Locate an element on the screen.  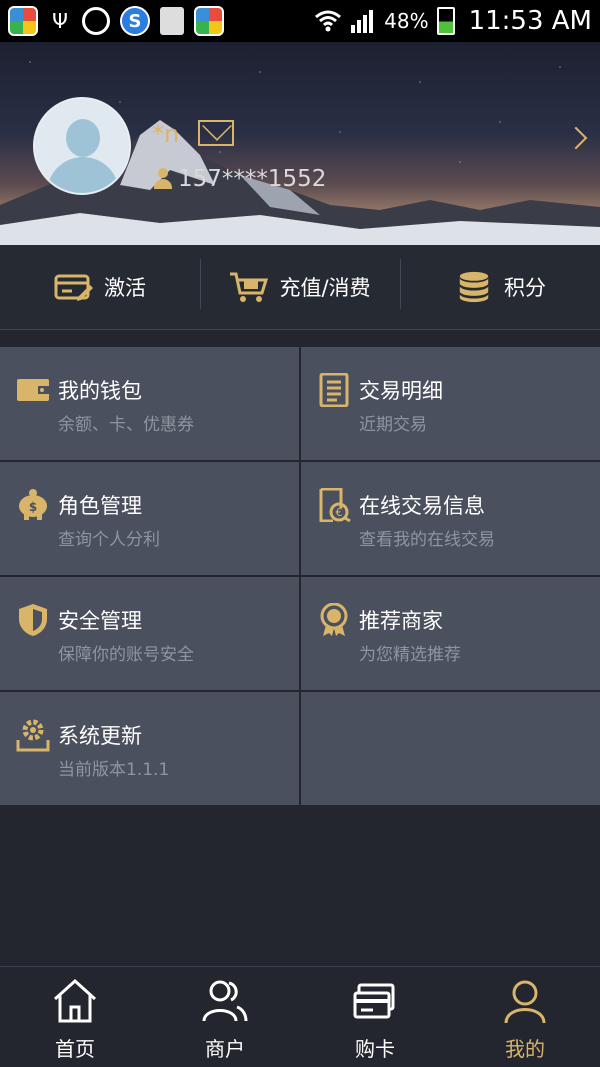
signal-icon is located at coordinates (362, 21).